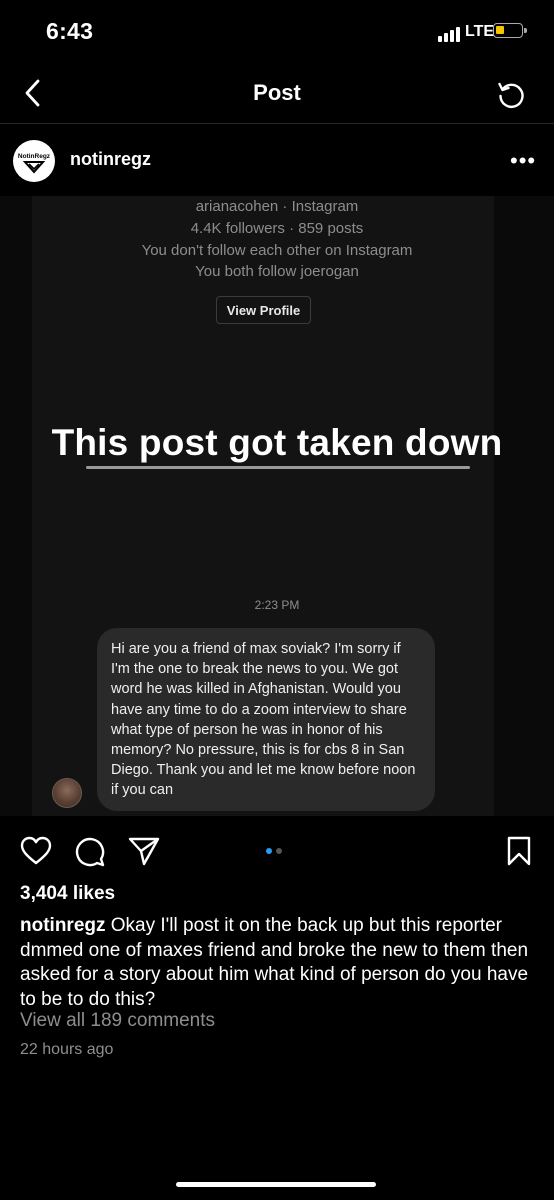 The image size is (554, 1200). What do you see at coordinates (63, 925) in the screenshot?
I see `caption-username: notinregz` at bounding box center [63, 925].